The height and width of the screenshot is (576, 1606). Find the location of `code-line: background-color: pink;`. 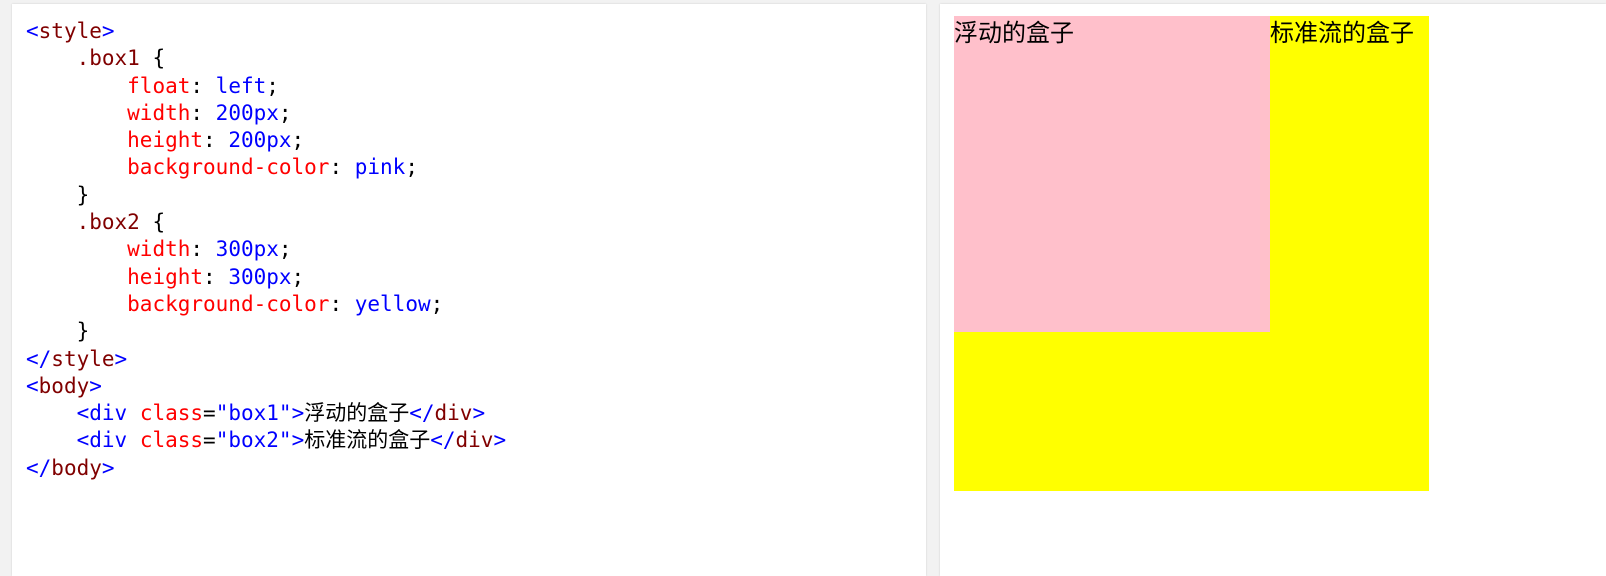

code-line: background-color: pink; is located at coordinates (266, 167).